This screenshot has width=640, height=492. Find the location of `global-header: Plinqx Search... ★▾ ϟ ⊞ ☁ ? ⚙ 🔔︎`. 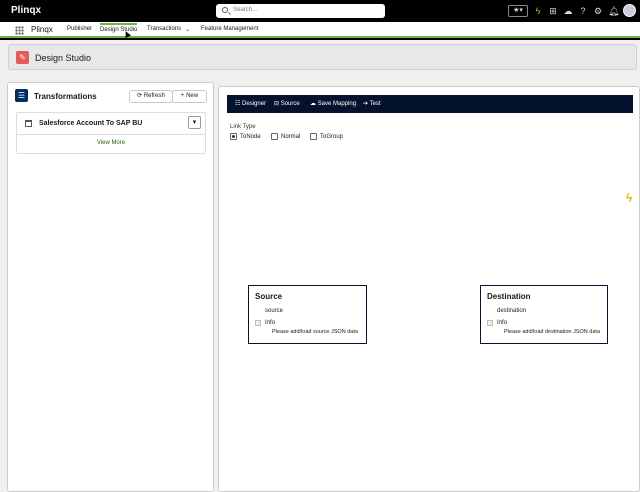

global-header: Plinqx Search... ★▾ ϟ ⊞ ☁ ? ⚙ 🔔︎ is located at coordinates (320, 11).